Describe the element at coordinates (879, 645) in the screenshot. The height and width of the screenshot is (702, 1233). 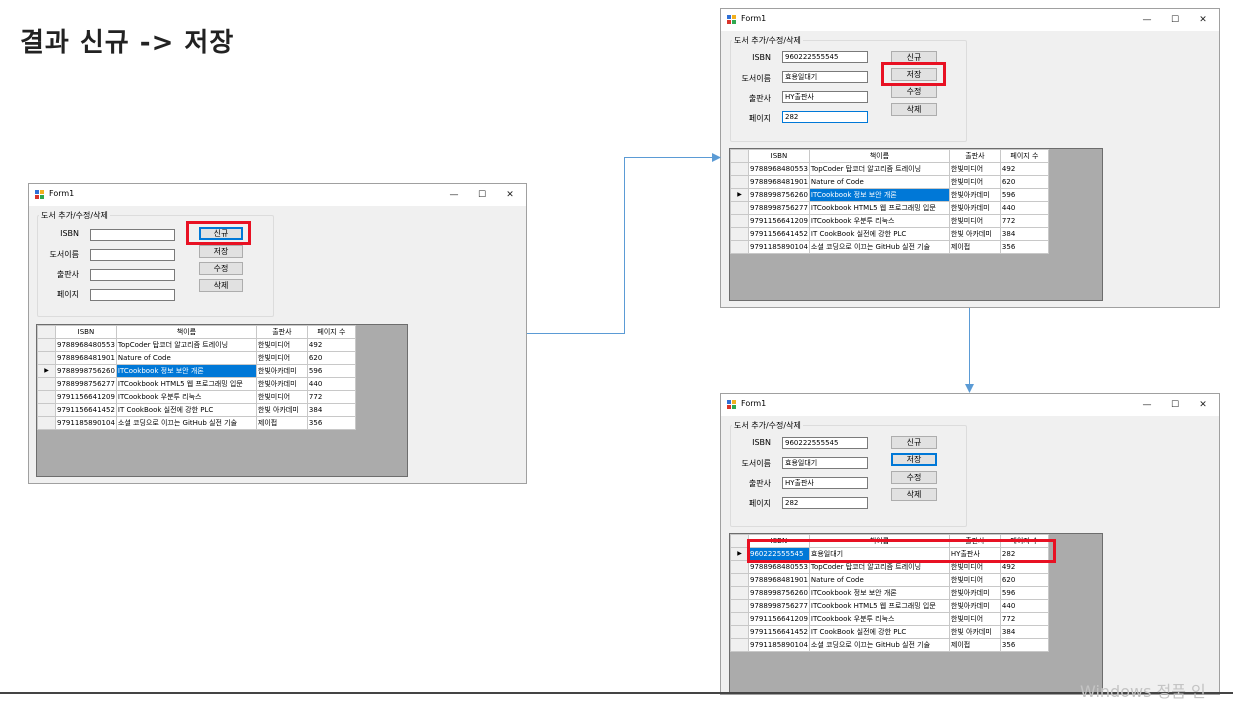
I see `cell-title: 소셜 코딩으로 이끄는 GitHub 실전 기술` at that location.